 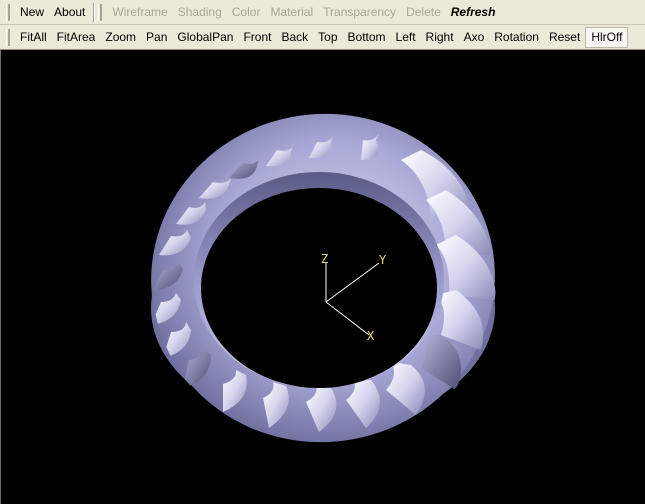 I want to click on right-view-button: Right, so click(x=440, y=37).